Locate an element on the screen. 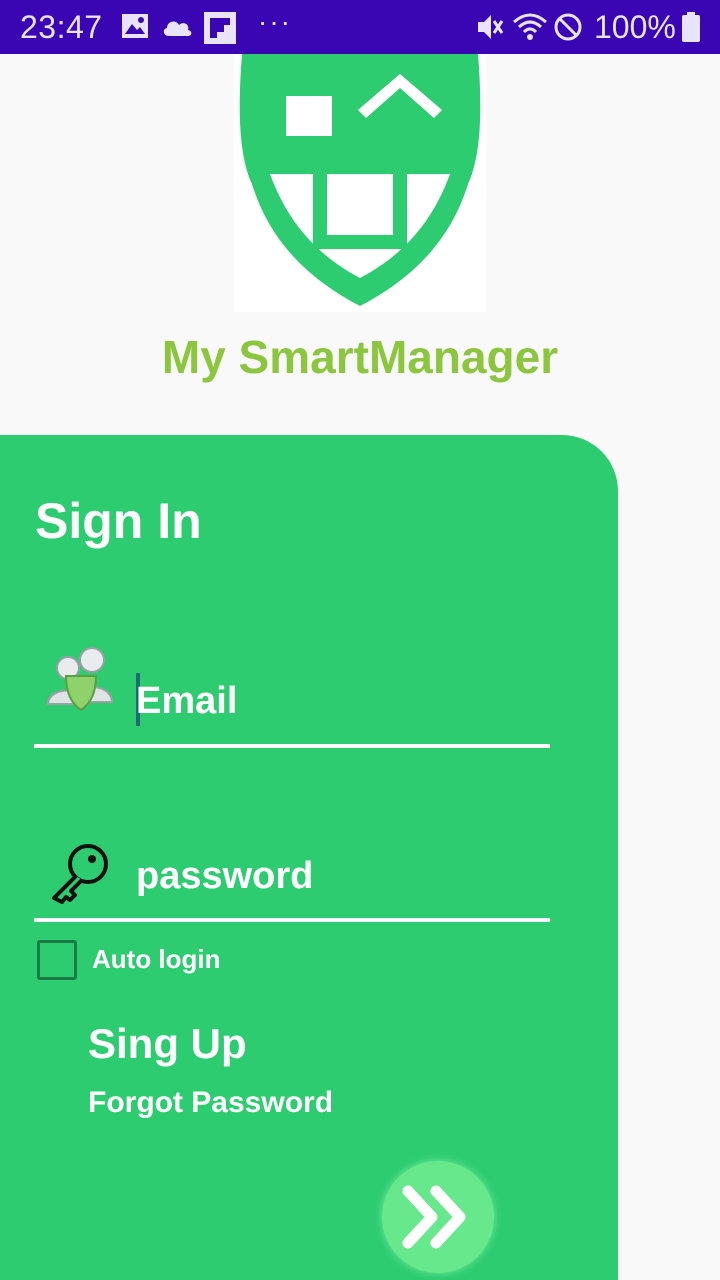 This screenshot has width=720, height=1280. users-shield-icon is located at coordinates (80, 679).